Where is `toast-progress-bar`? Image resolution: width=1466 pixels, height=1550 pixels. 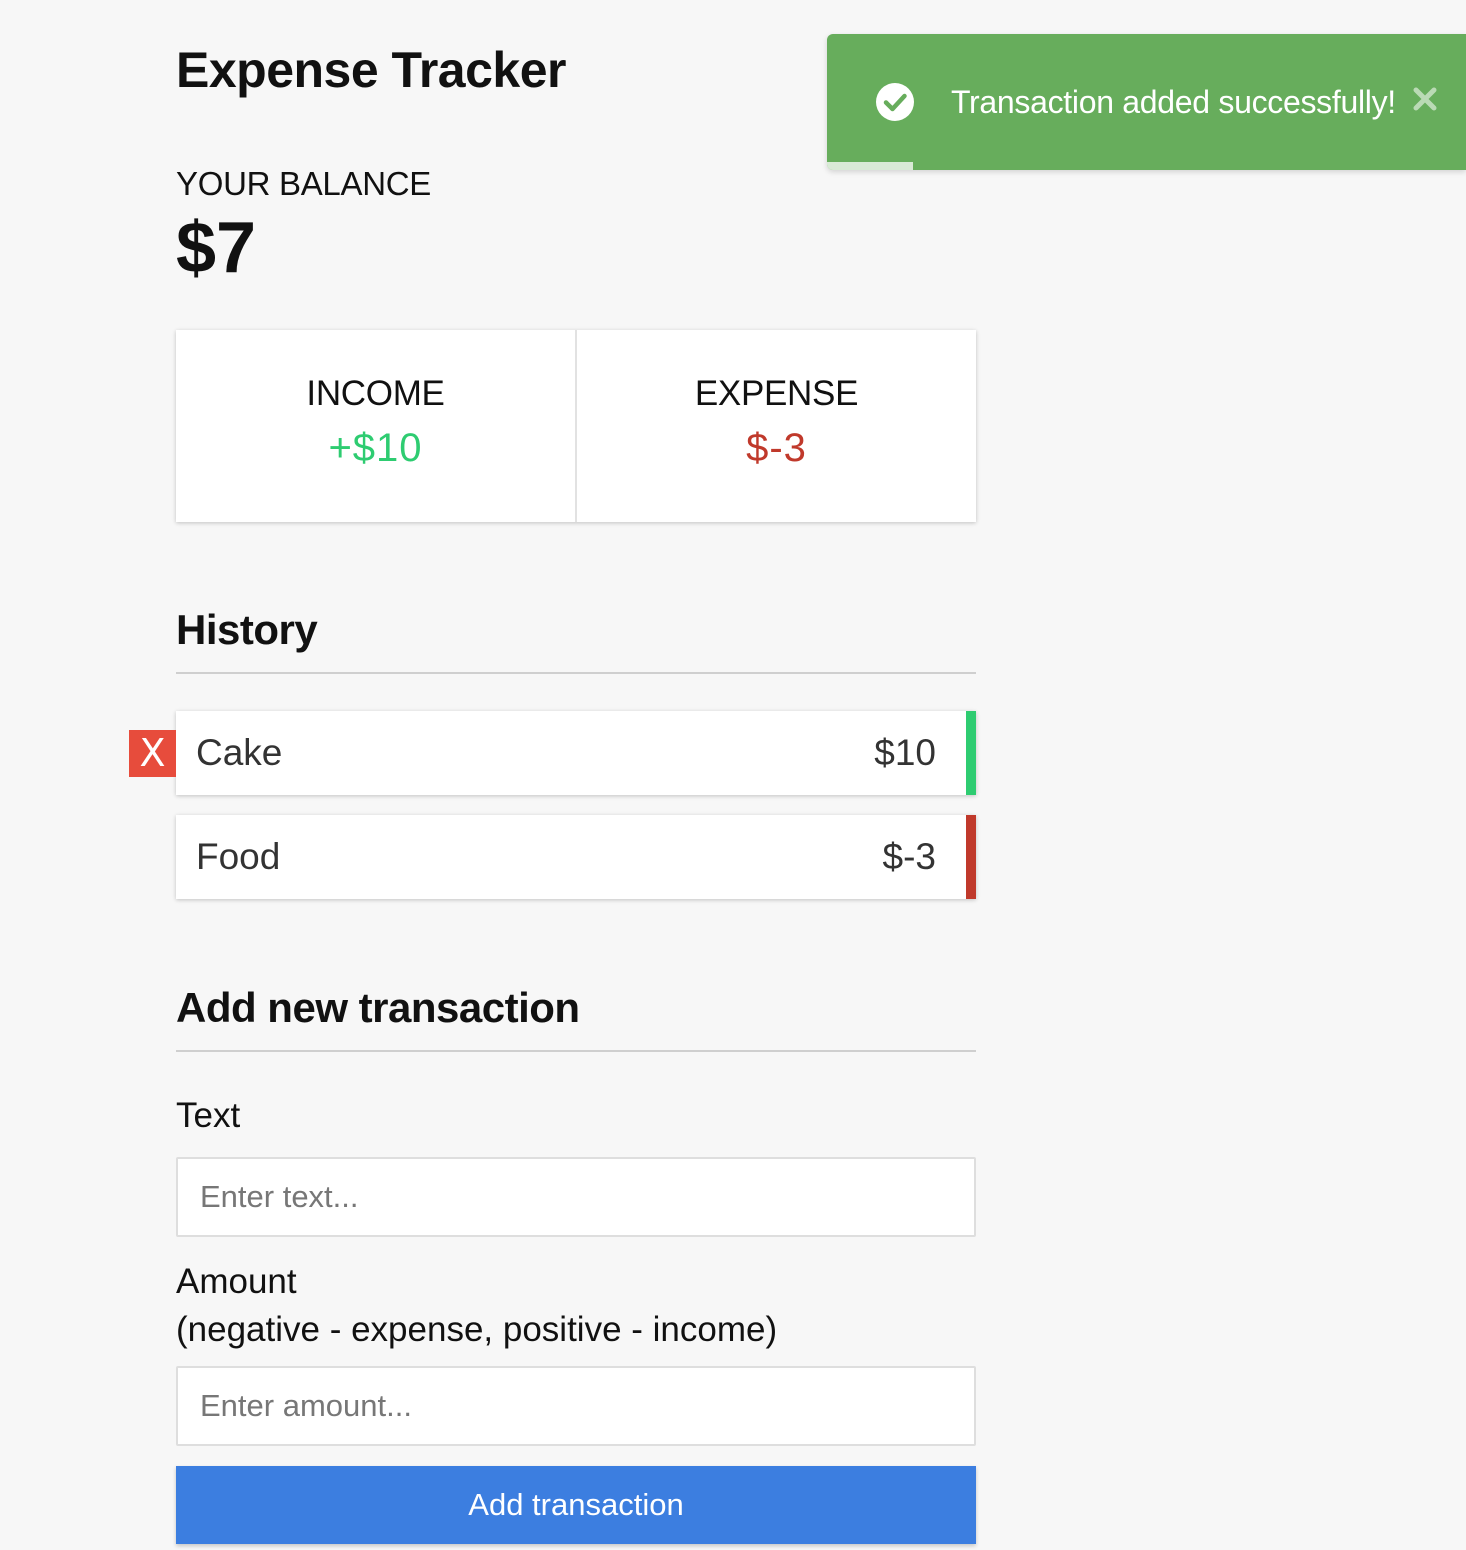
toast-progress-bar is located at coordinates (870, 166).